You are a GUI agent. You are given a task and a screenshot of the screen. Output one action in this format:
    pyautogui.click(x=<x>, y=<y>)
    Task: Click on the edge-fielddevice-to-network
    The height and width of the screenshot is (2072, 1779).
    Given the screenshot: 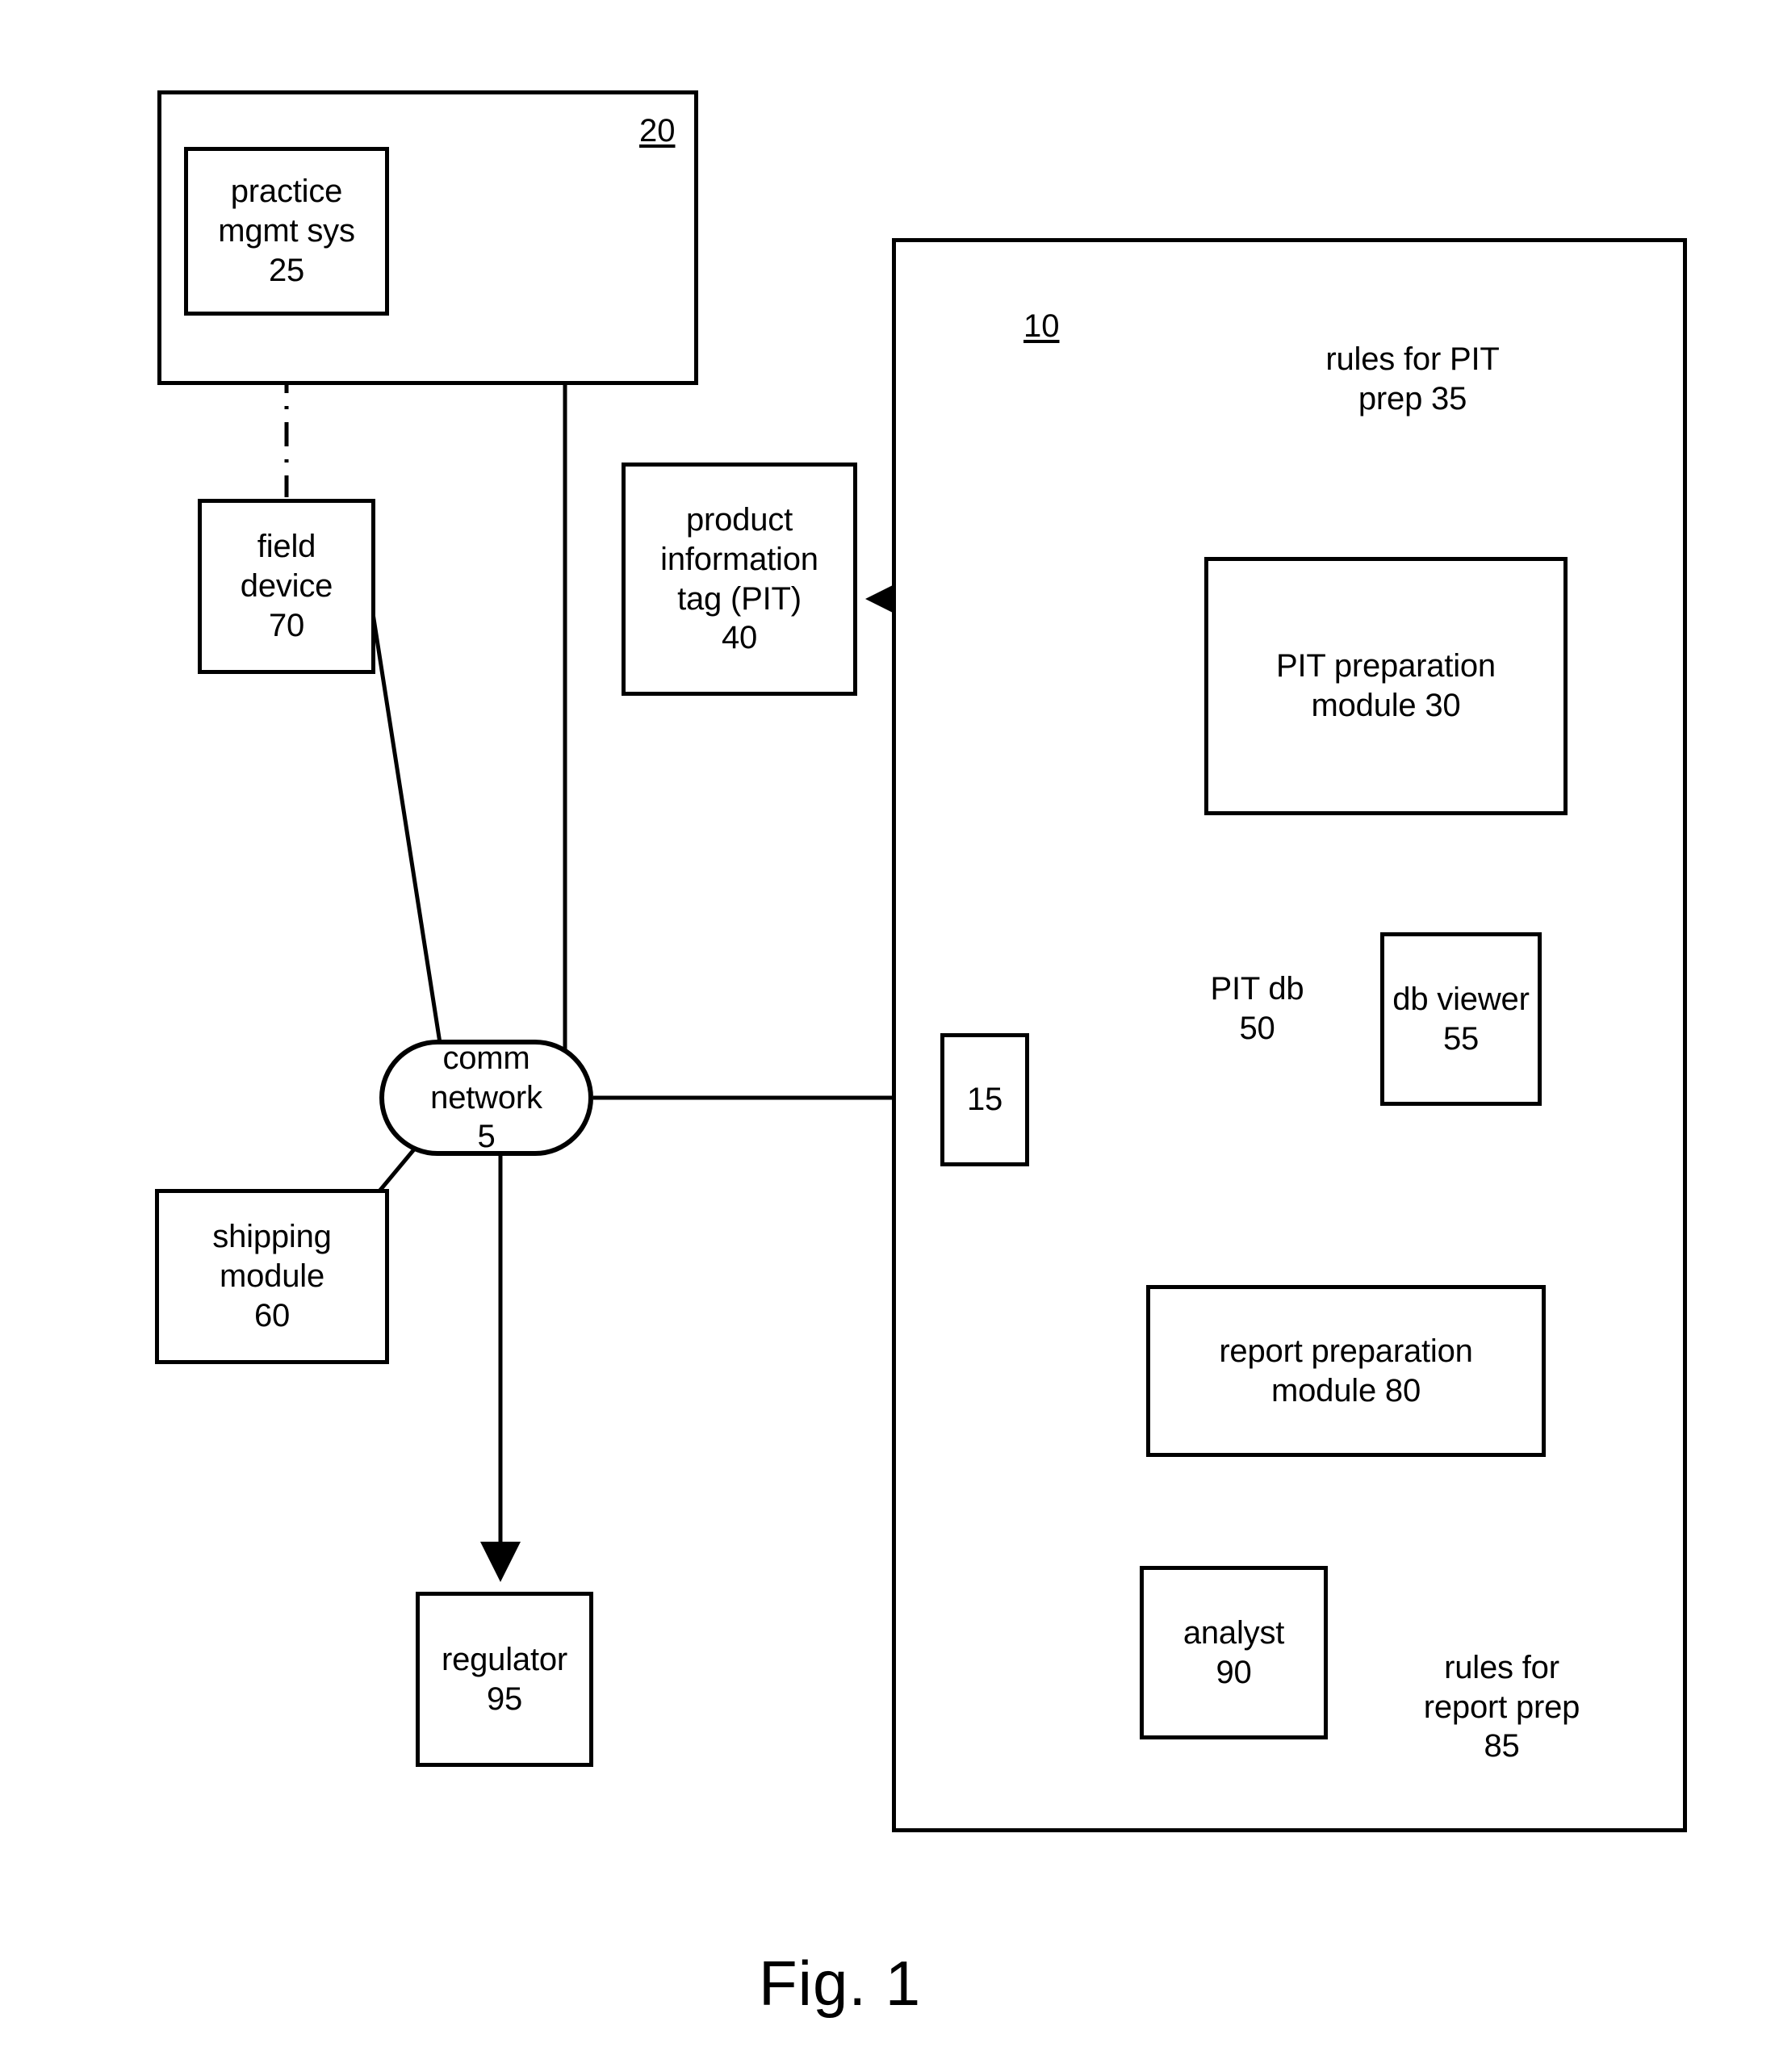 What is the action you would take?
    pyautogui.click(x=406, y=828)
    